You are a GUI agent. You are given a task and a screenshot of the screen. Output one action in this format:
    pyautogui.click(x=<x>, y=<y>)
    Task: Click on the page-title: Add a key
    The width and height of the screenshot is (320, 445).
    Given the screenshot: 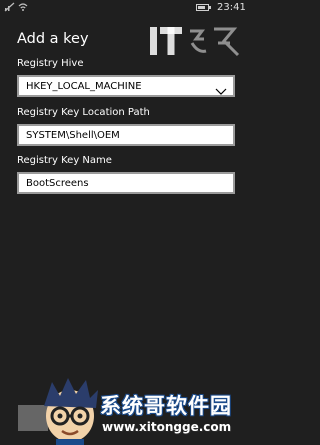 What is the action you would take?
    pyautogui.click(x=53, y=39)
    